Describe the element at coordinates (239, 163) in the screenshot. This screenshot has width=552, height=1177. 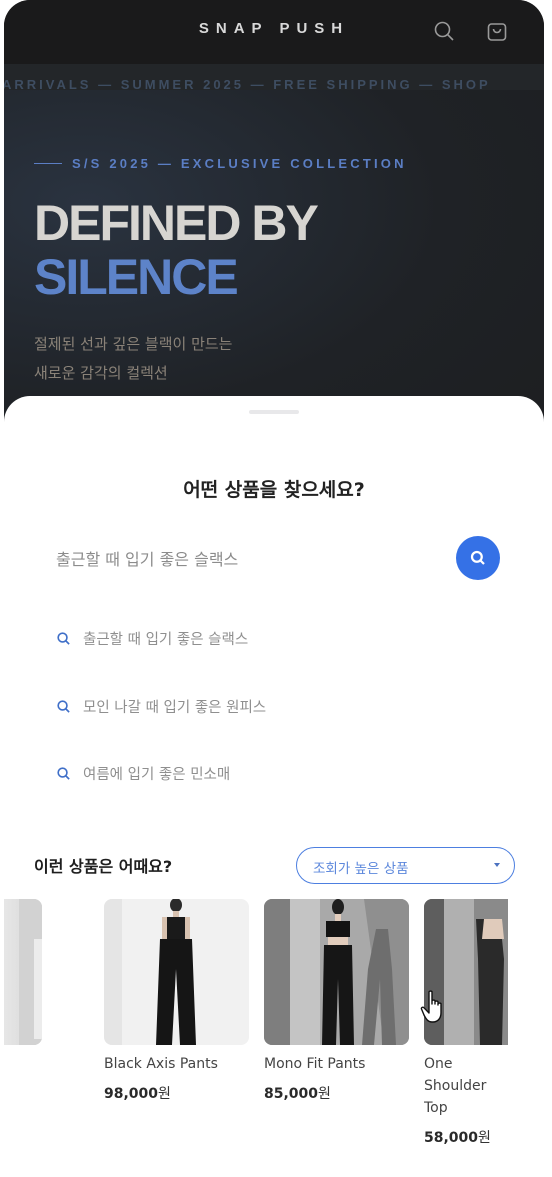
I see `eyebrow-text: S/S 2025 — EXCLUSIVE COLLECTION` at that location.